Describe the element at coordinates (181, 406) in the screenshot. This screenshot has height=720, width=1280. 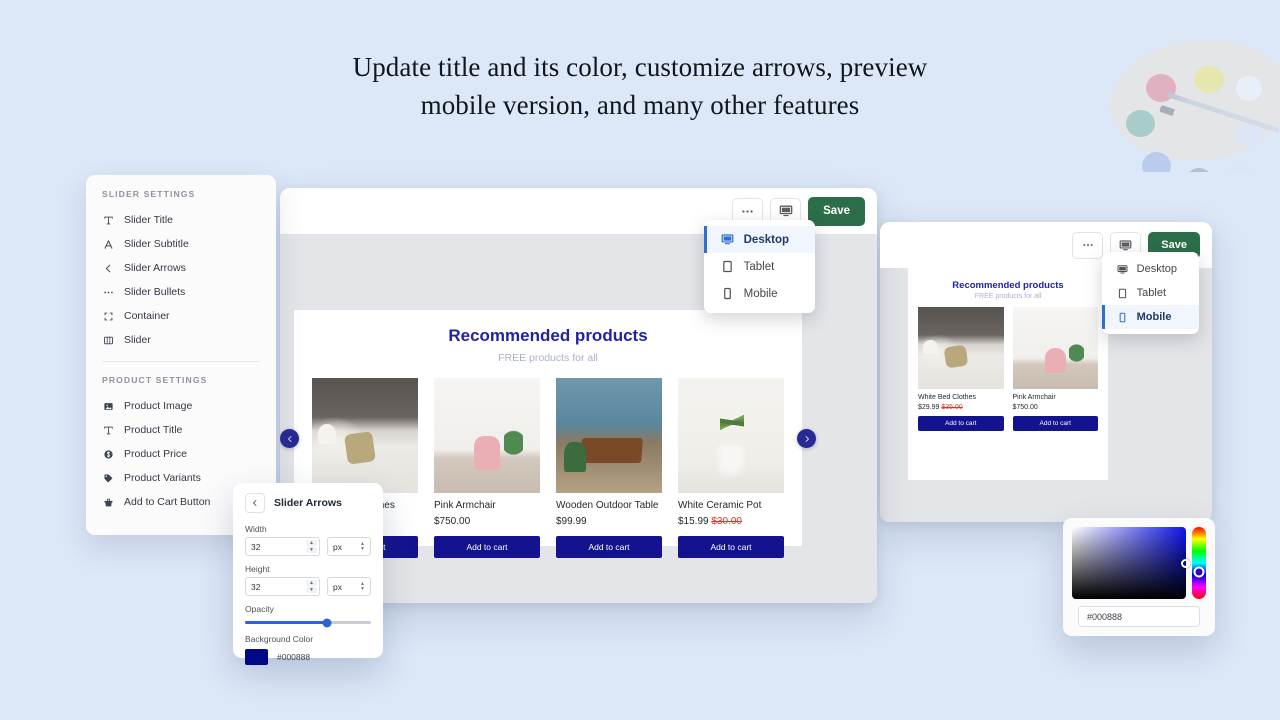
I see `sidebar-item-product-image: Product Image` at that location.